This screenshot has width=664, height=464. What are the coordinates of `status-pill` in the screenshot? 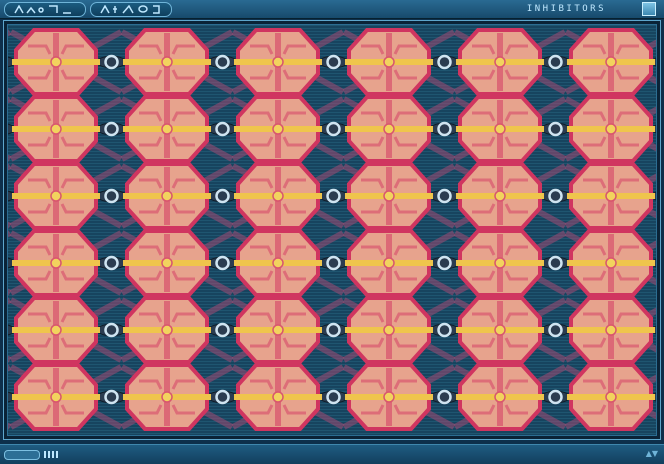 It's located at (22, 455).